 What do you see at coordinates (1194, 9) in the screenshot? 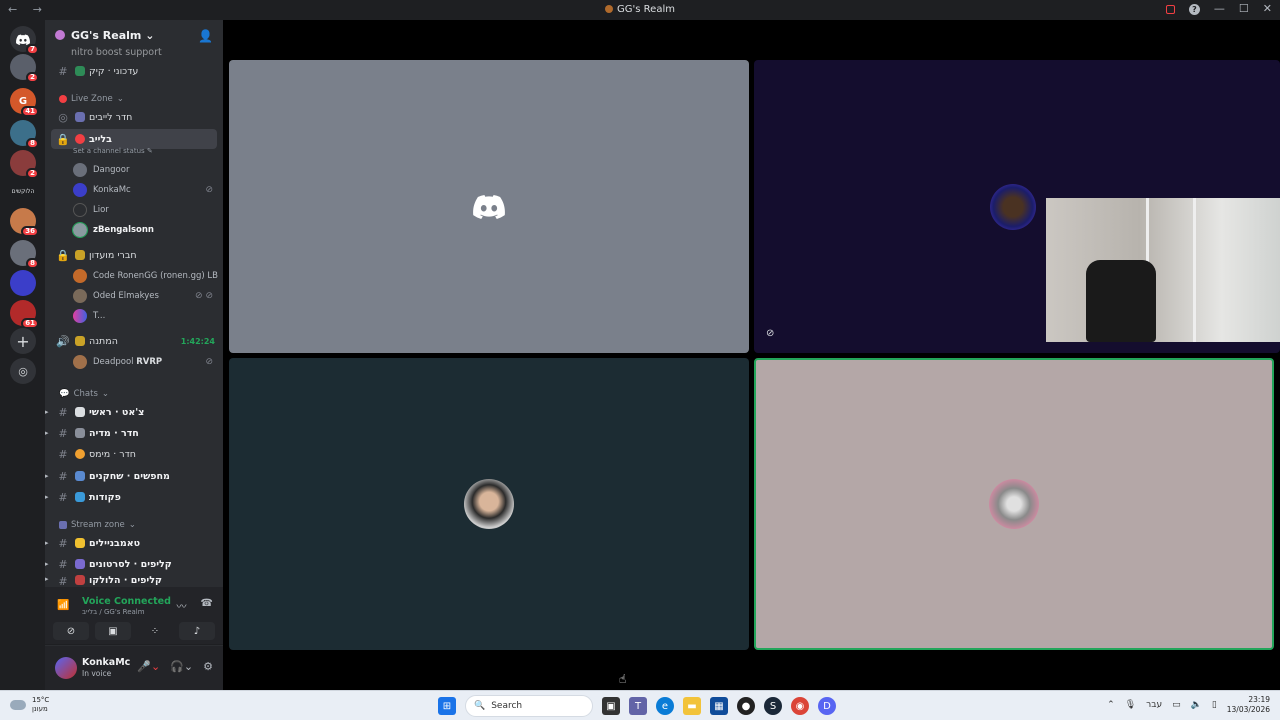
I see `help-icon: ?` at bounding box center [1194, 9].